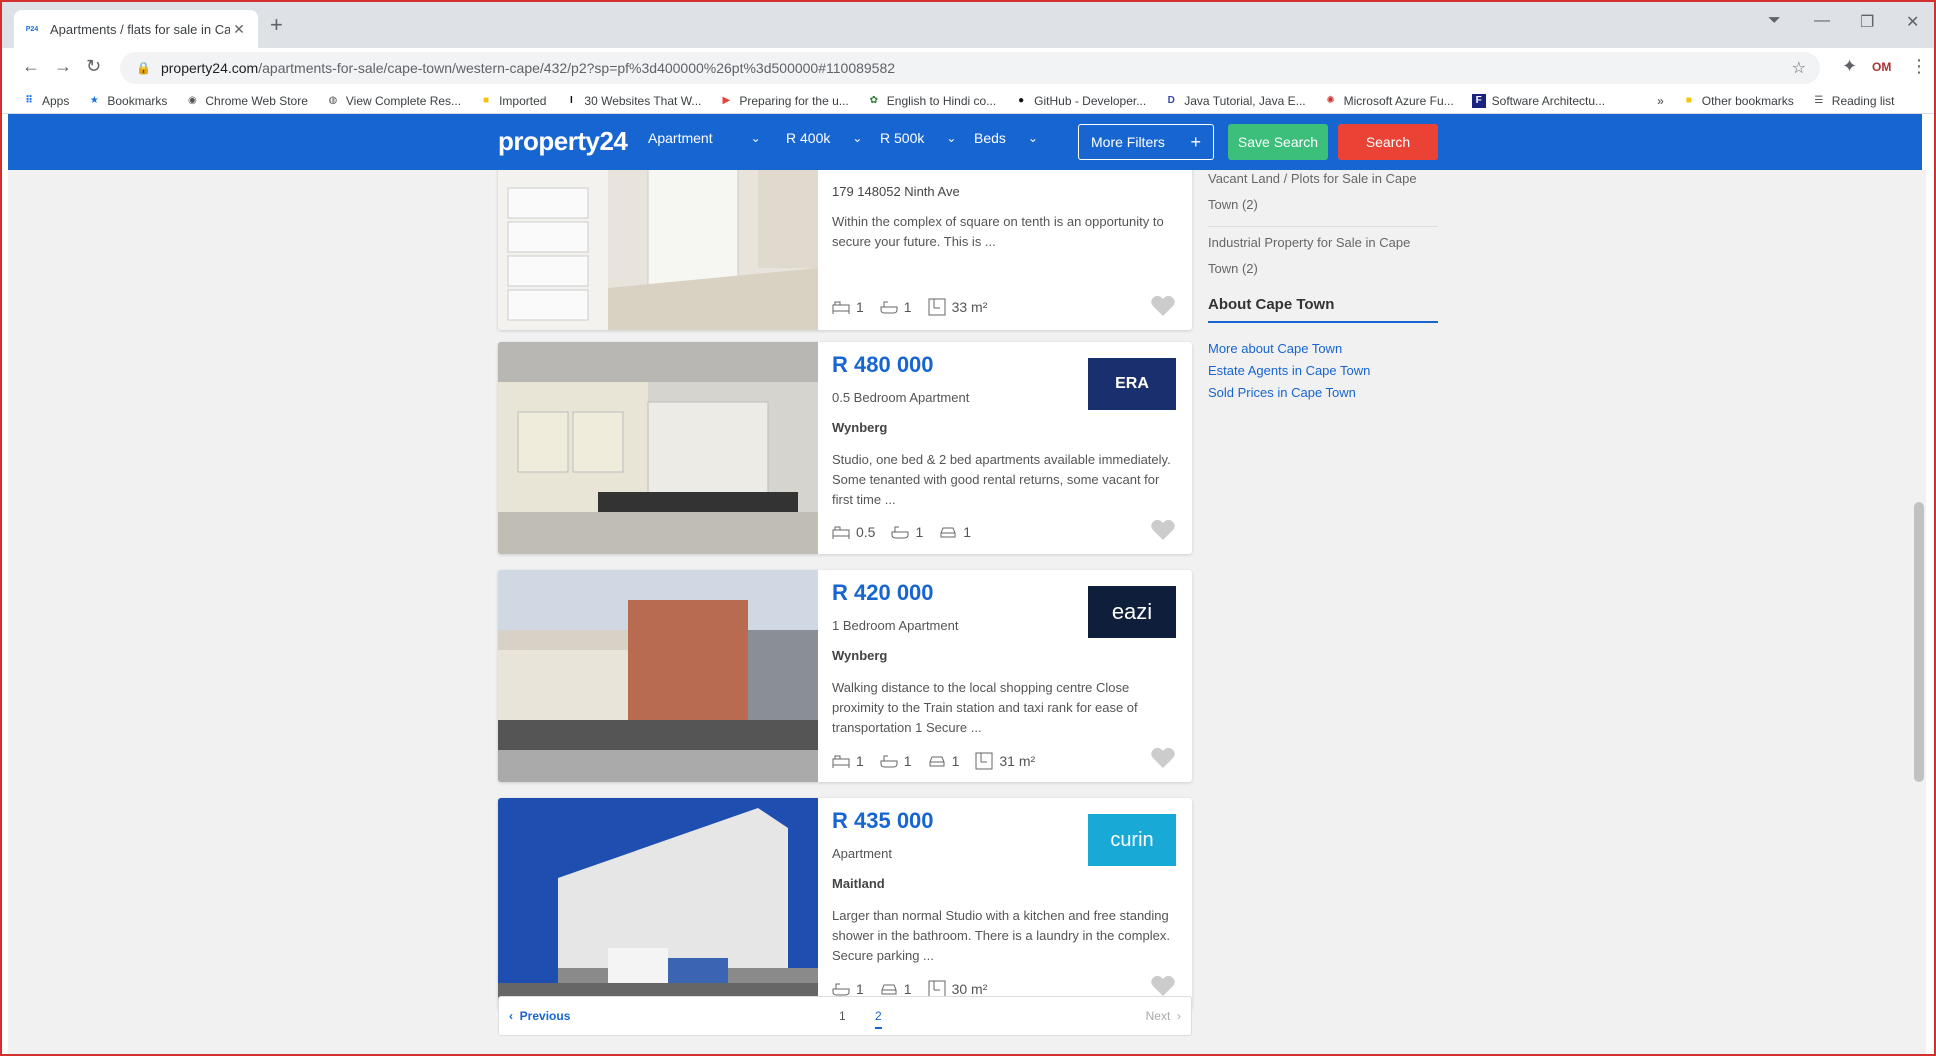 The height and width of the screenshot is (1056, 1936). I want to click on beds-select: Beds ⌄, so click(1006, 138).